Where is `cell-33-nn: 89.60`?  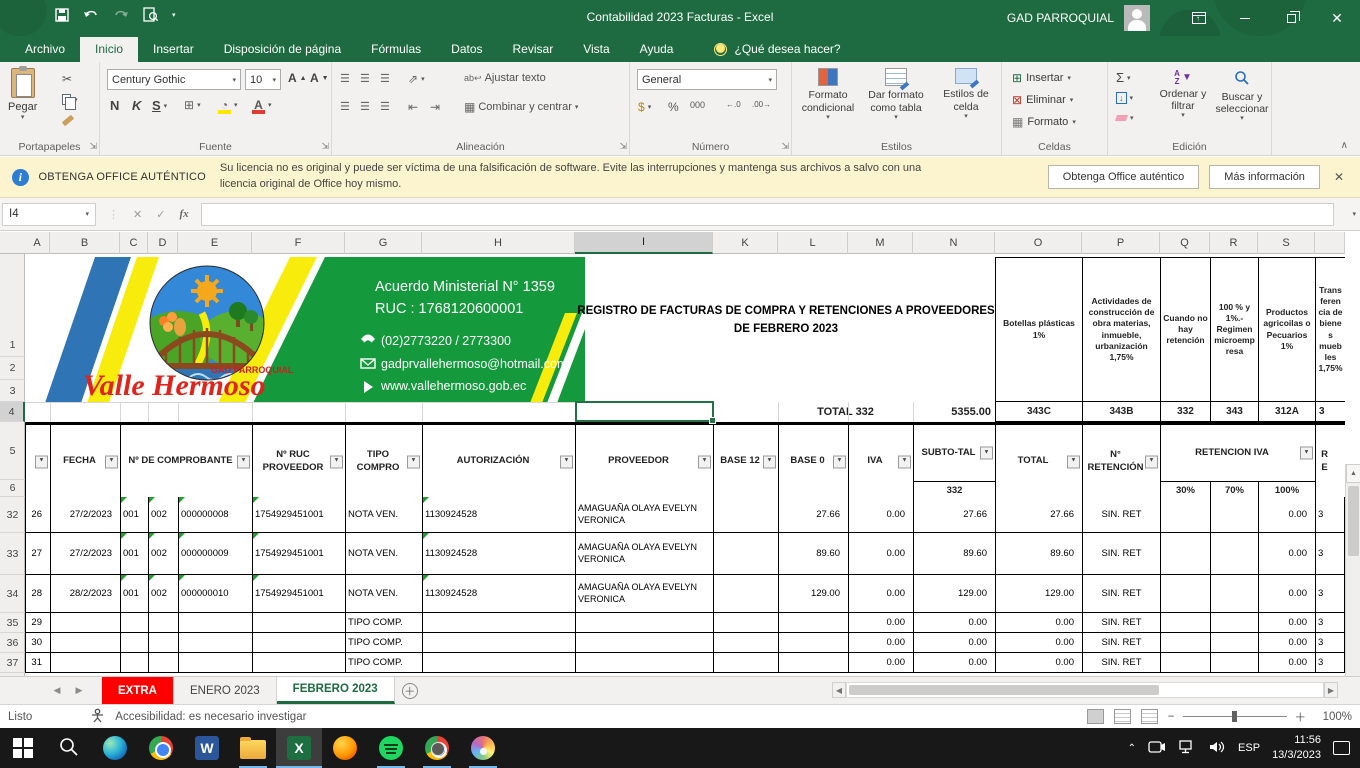 cell-33-nn: 89.60 is located at coordinates (954, 553).